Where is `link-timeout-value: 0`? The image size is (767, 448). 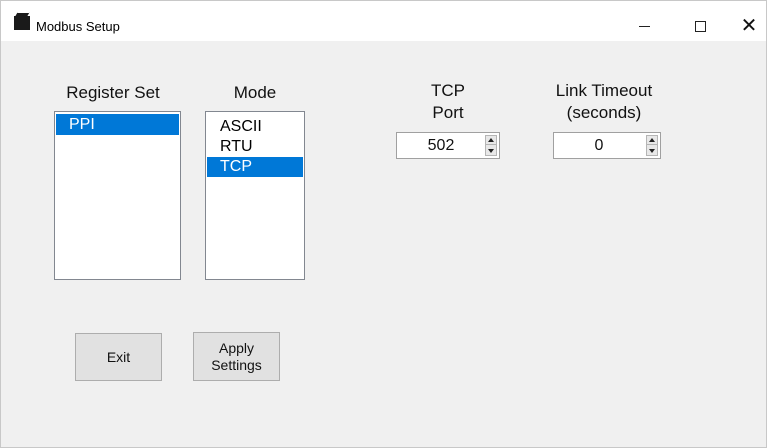 link-timeout-value: 0 is located at coordinates (599, 145).